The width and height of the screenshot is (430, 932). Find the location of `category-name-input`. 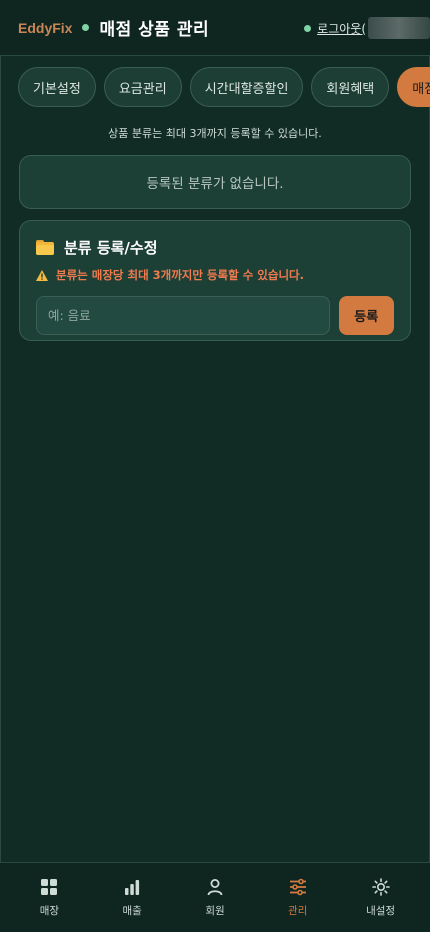

category-name-input is located at coordinates (183, 315).